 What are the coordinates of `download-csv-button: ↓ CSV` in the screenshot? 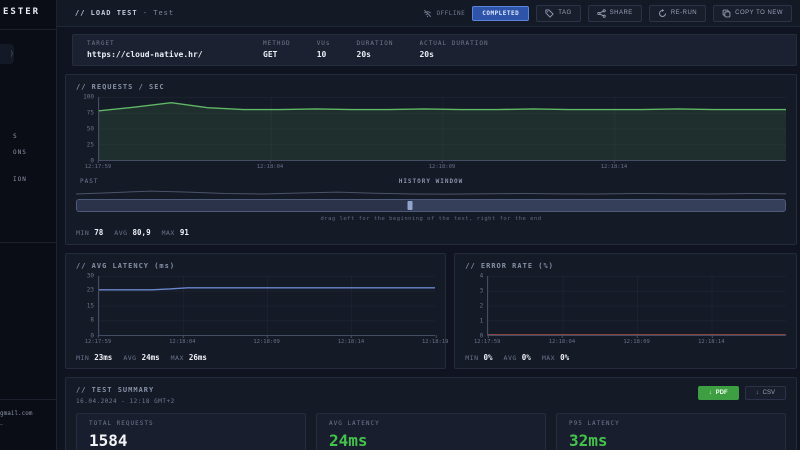 It's located at (765, 393).